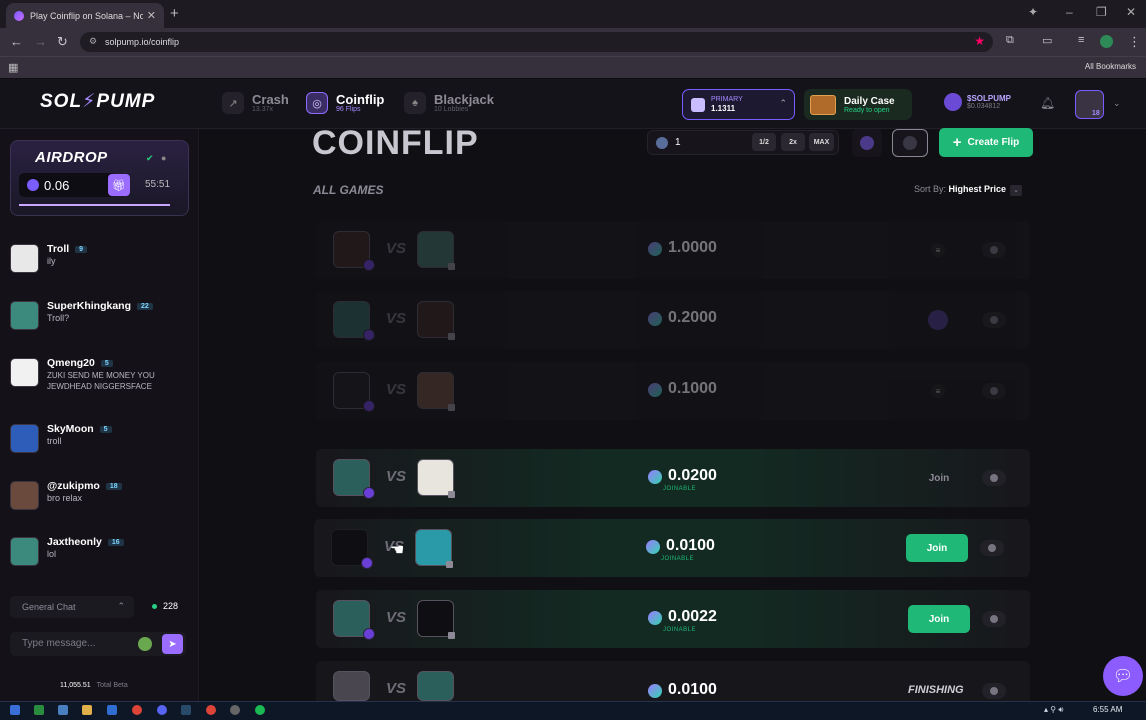 This screenshot has width=1146, height=720. What do you see at coordinates (1033, 12) in the screenshot?
I see `extensions-icon: ✦` at bounding box center [1033, 12].